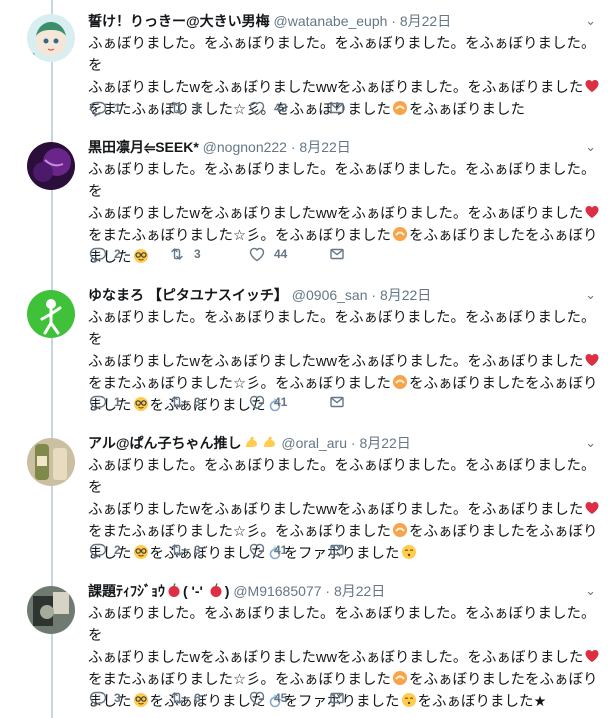  I want to click on display-name-suffix: ( '-', so click(195, 591).